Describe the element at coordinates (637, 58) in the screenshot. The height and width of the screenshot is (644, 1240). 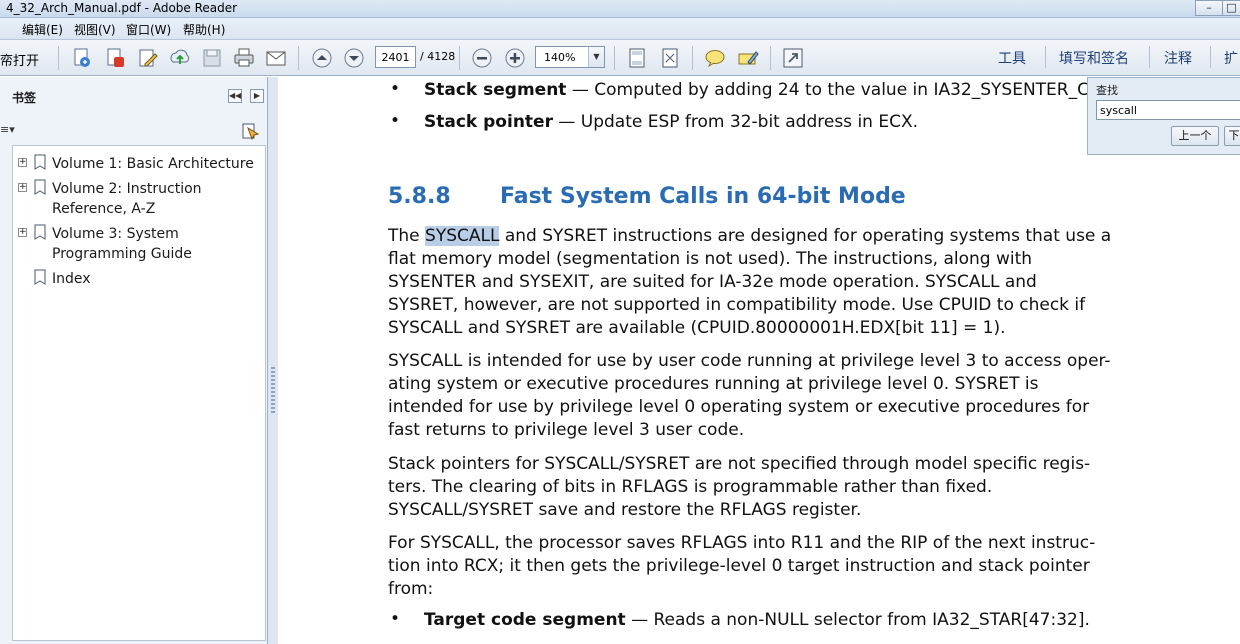
I see `fit-page-icon` at that location.